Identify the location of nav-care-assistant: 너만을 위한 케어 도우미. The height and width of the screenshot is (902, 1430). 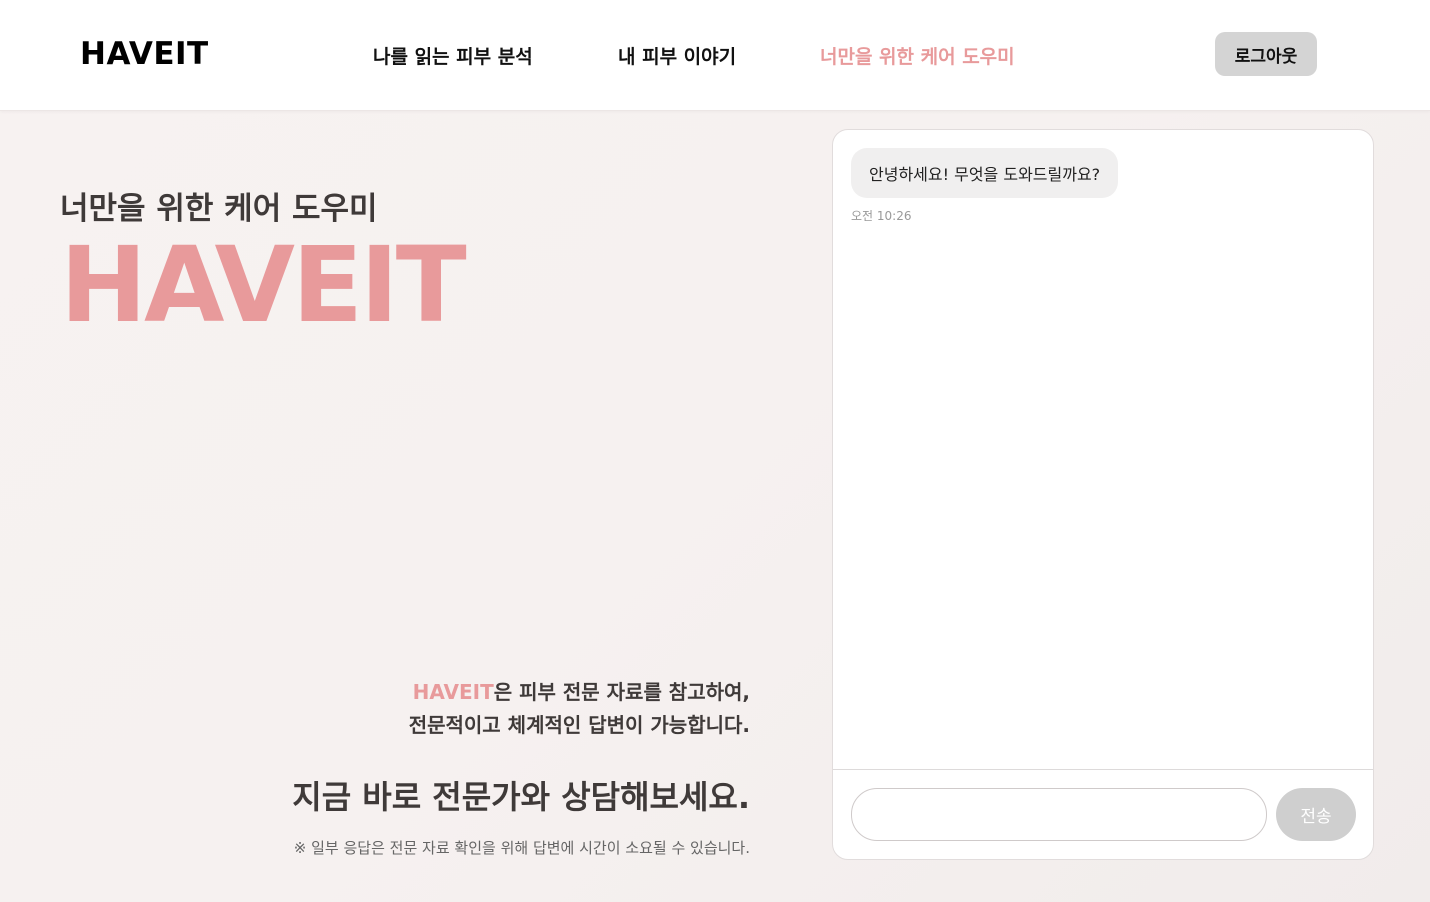
(917, 55).